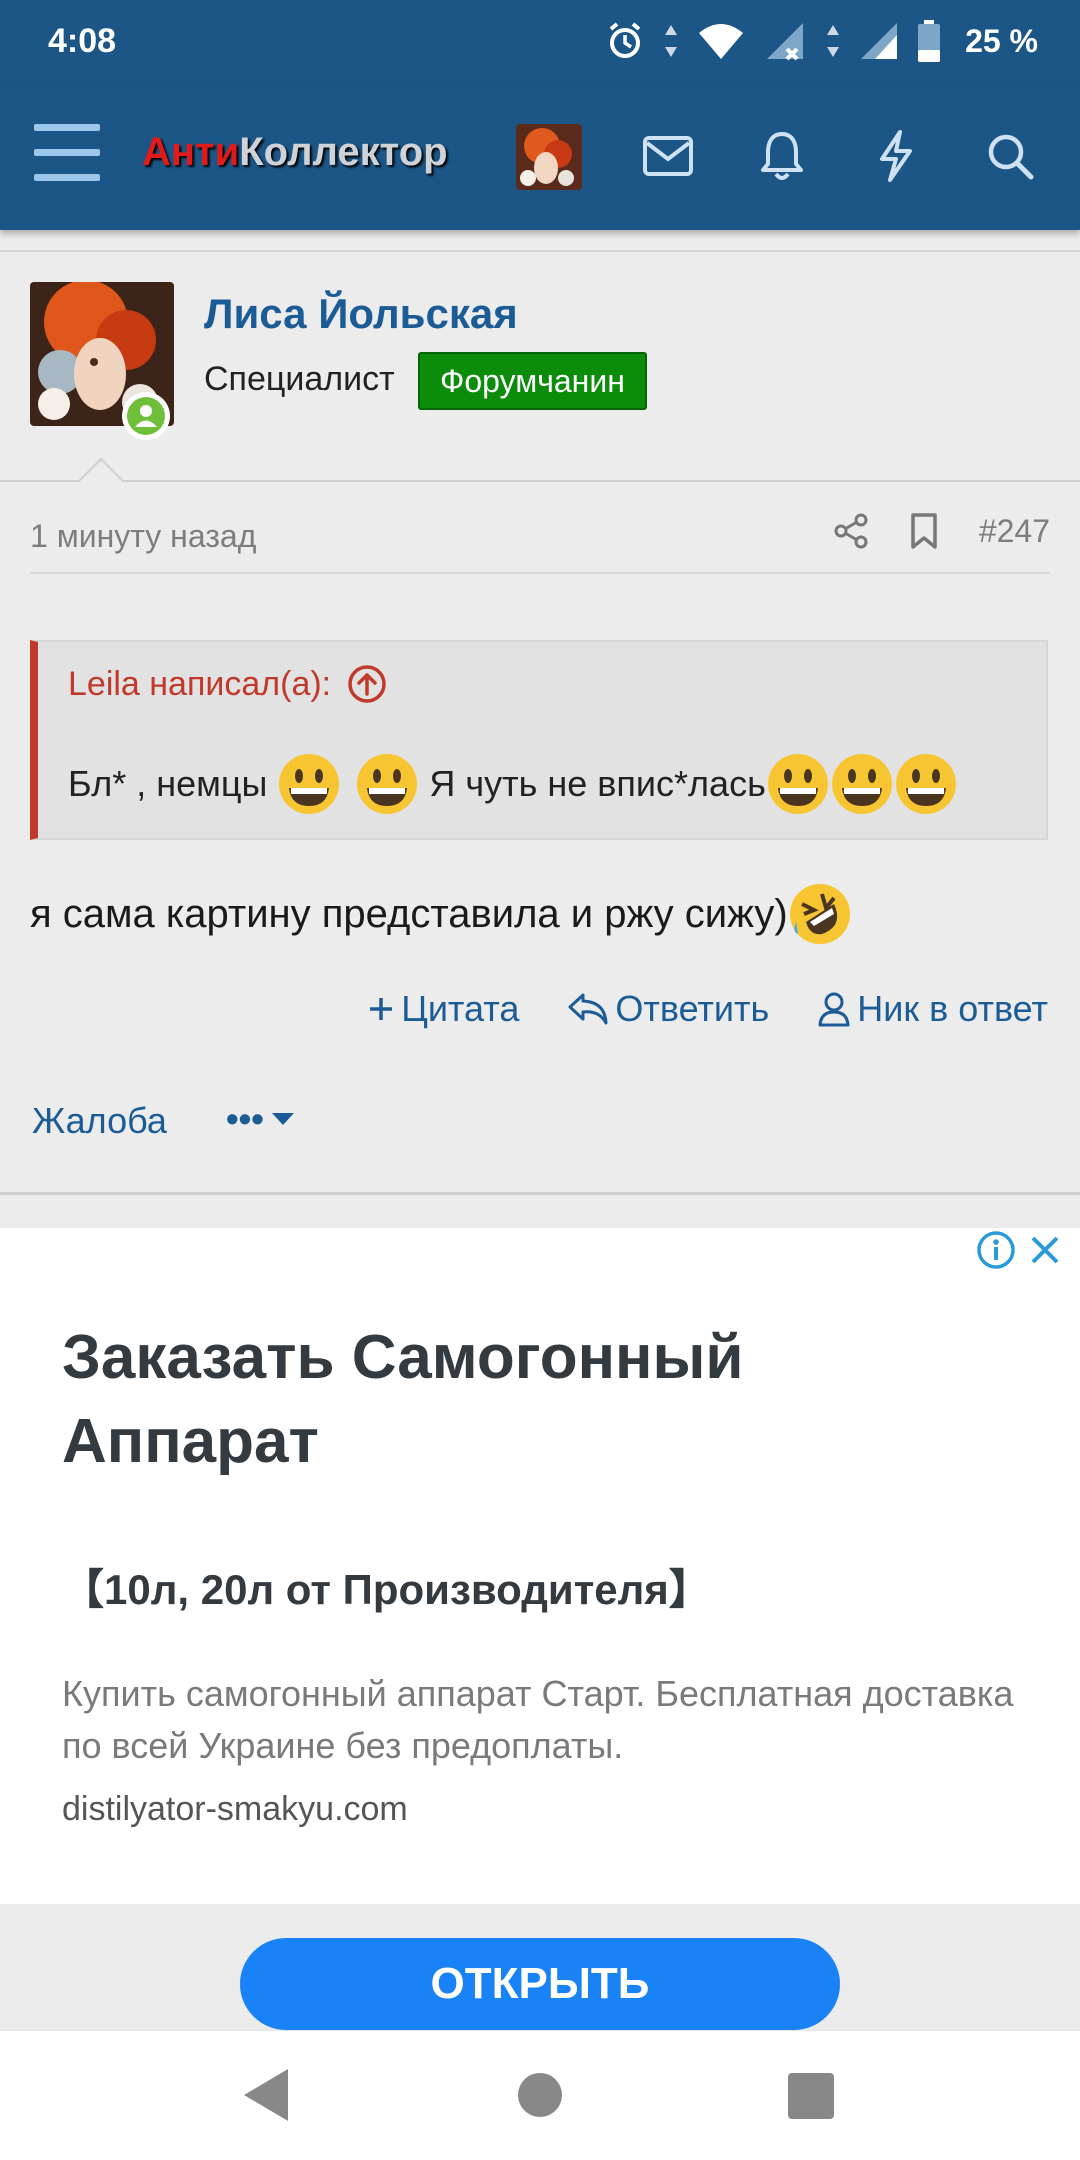 The width and height of the screenshot is (1080, 2160). I want to click on rofl-emoji-icon, so click(819, 914).